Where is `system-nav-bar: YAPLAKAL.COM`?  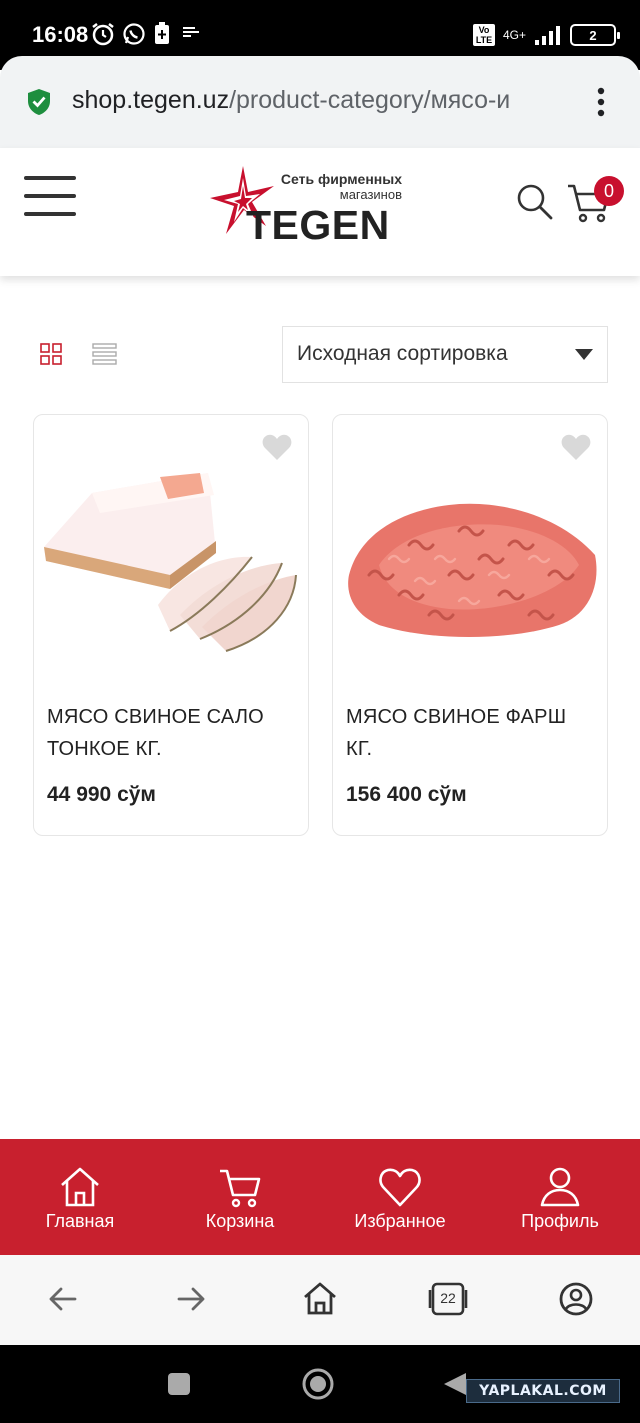 system-nav-bar: YAPLAKAL.COM is located at coordinates (320, 1384).